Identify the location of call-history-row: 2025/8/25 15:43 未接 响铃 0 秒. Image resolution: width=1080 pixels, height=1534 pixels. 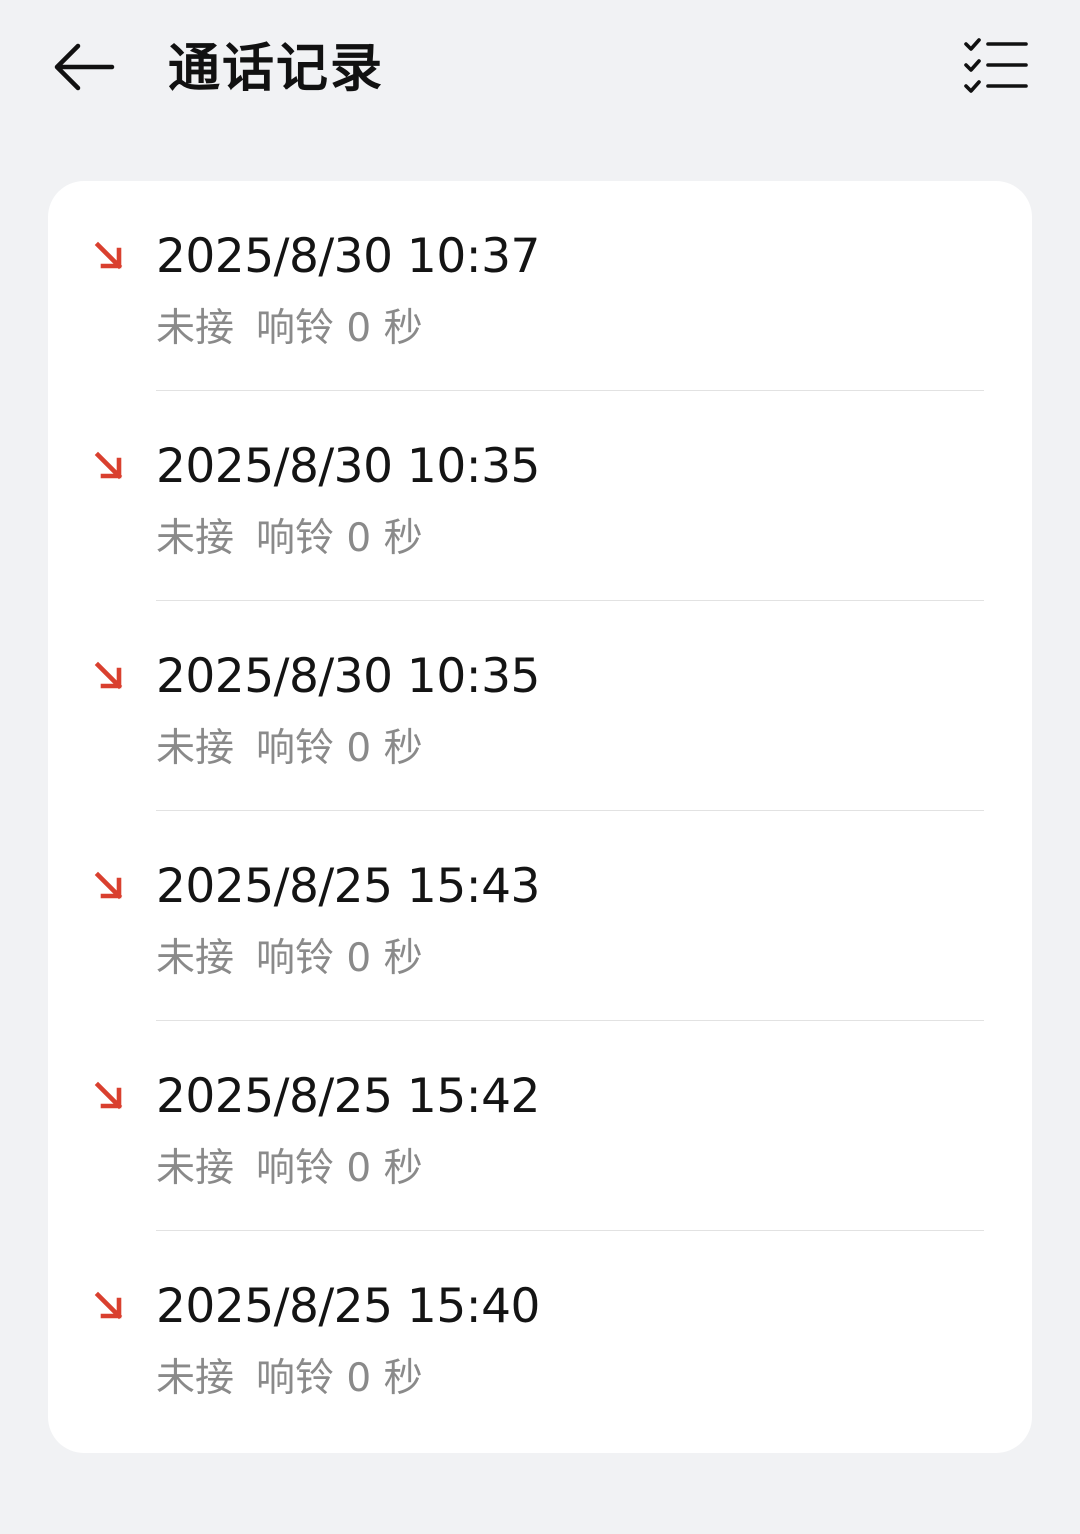
(540, 916).